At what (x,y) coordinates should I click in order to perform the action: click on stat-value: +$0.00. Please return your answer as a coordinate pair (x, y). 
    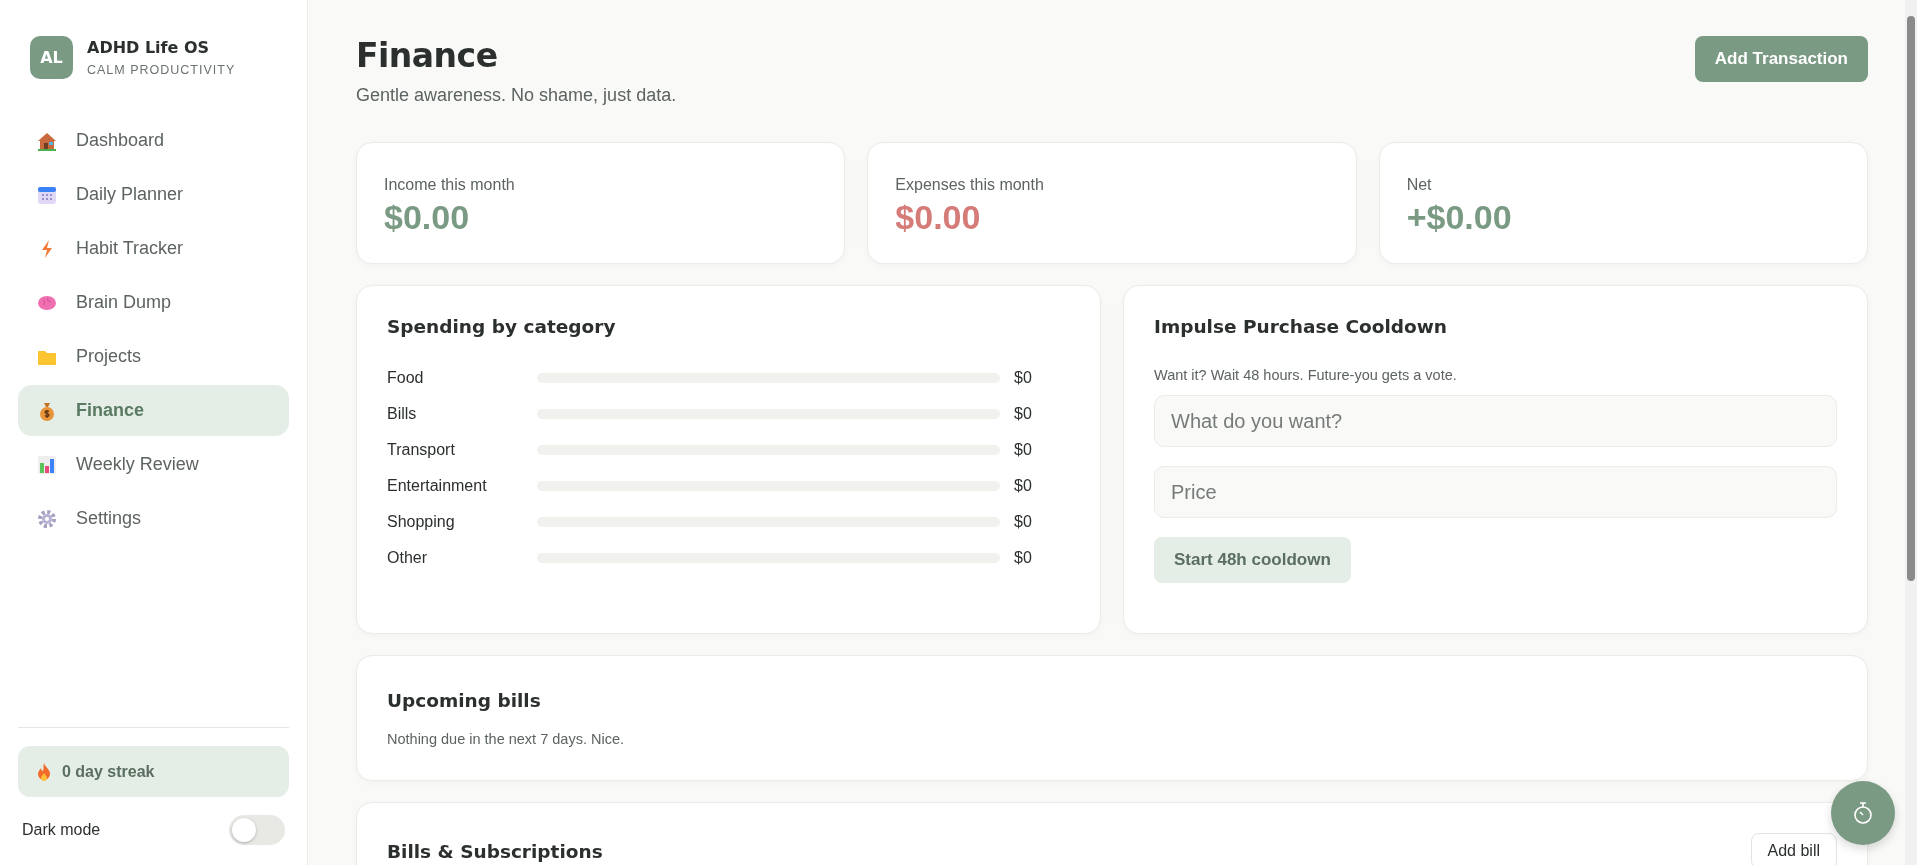
    Looking at the image, I should click on (1459, 217).